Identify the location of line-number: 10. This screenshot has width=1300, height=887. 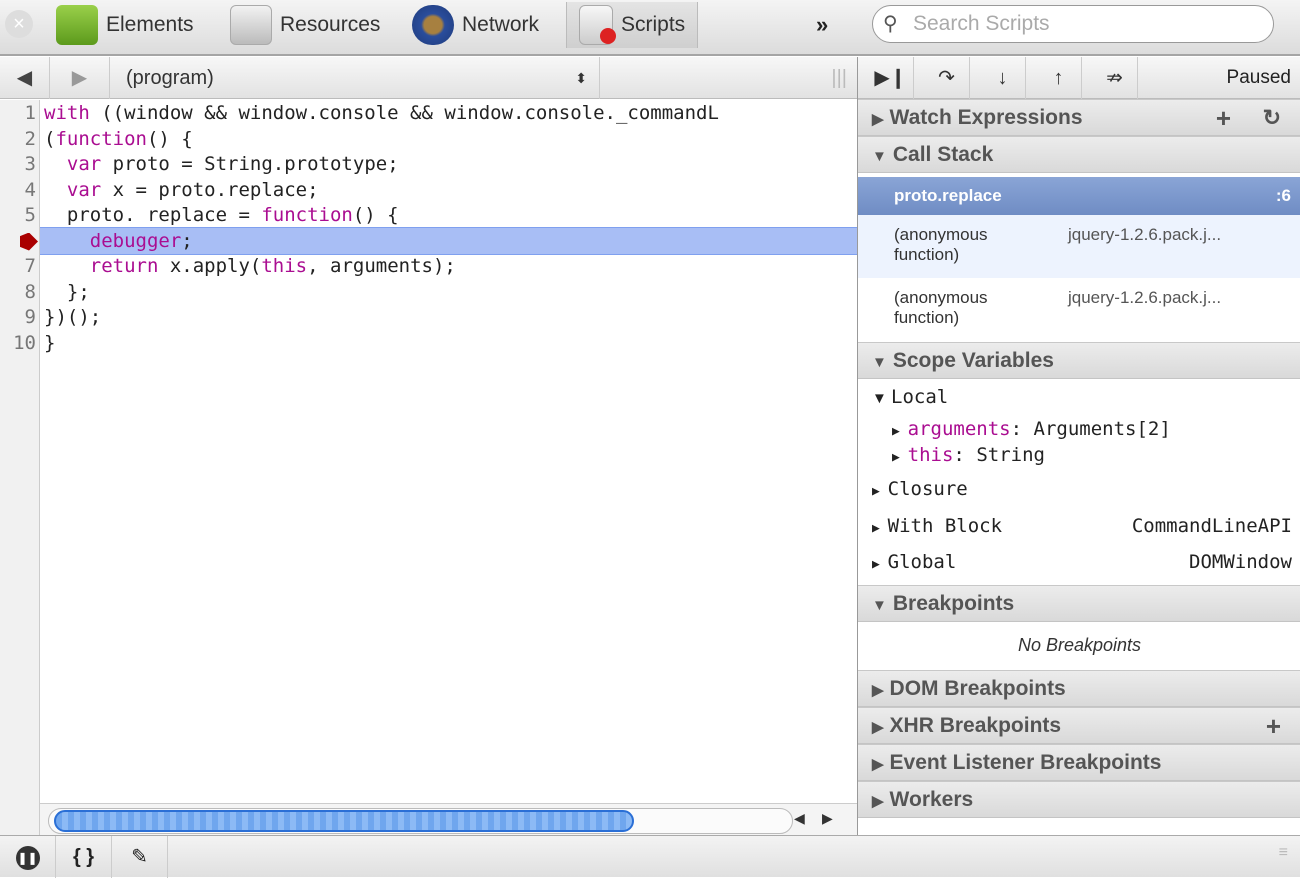
(18, 344).